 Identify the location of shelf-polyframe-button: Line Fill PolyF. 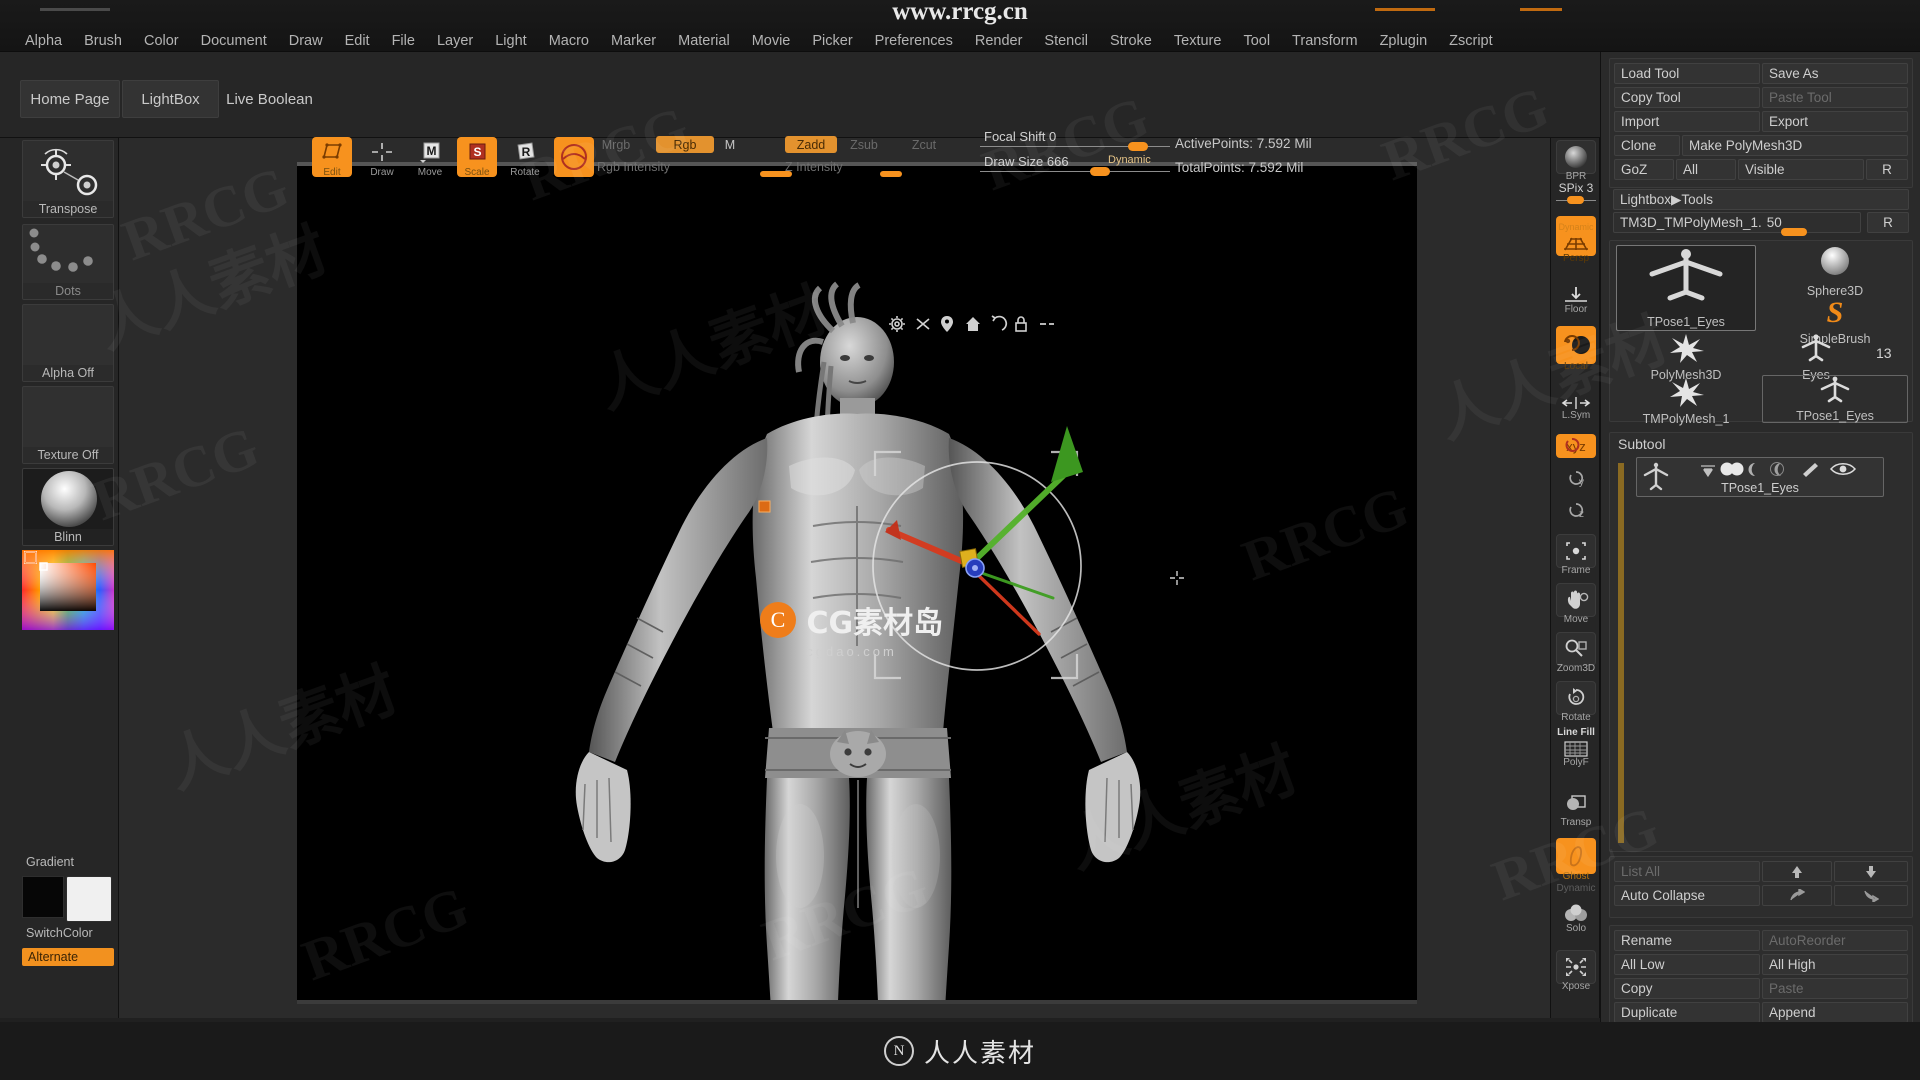
(1576, 747).